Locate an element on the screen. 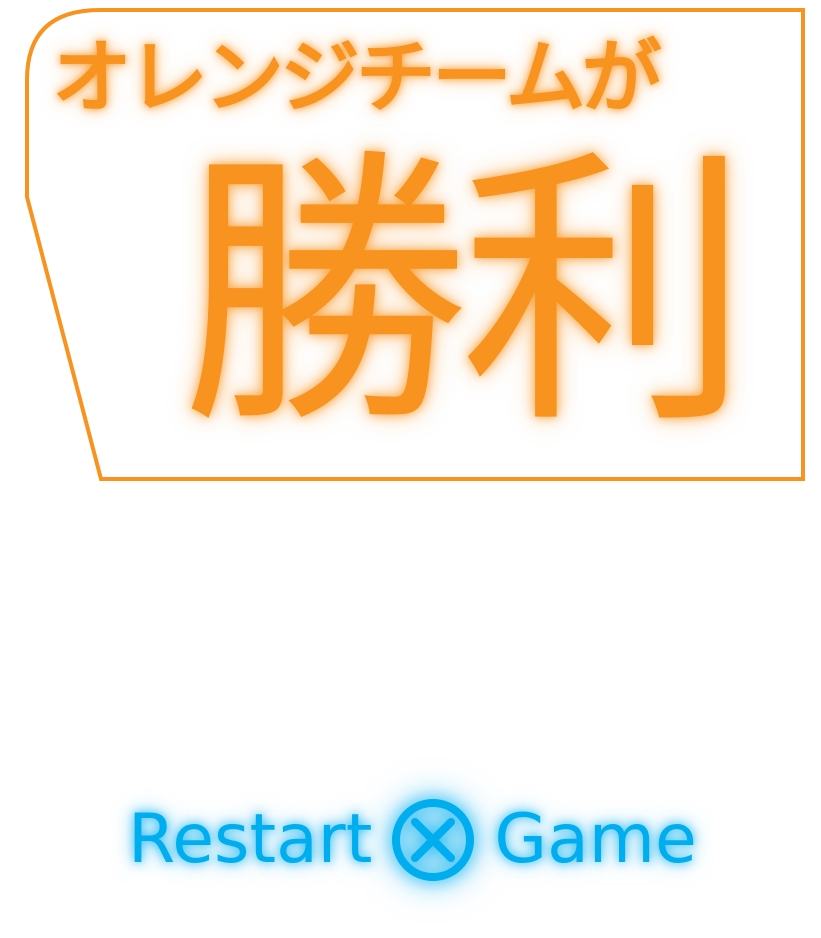 Image resolution: width=821 pixels, height=938 pixels. winning-team-label: オレンジチームが is located at coordinates (357, 77).